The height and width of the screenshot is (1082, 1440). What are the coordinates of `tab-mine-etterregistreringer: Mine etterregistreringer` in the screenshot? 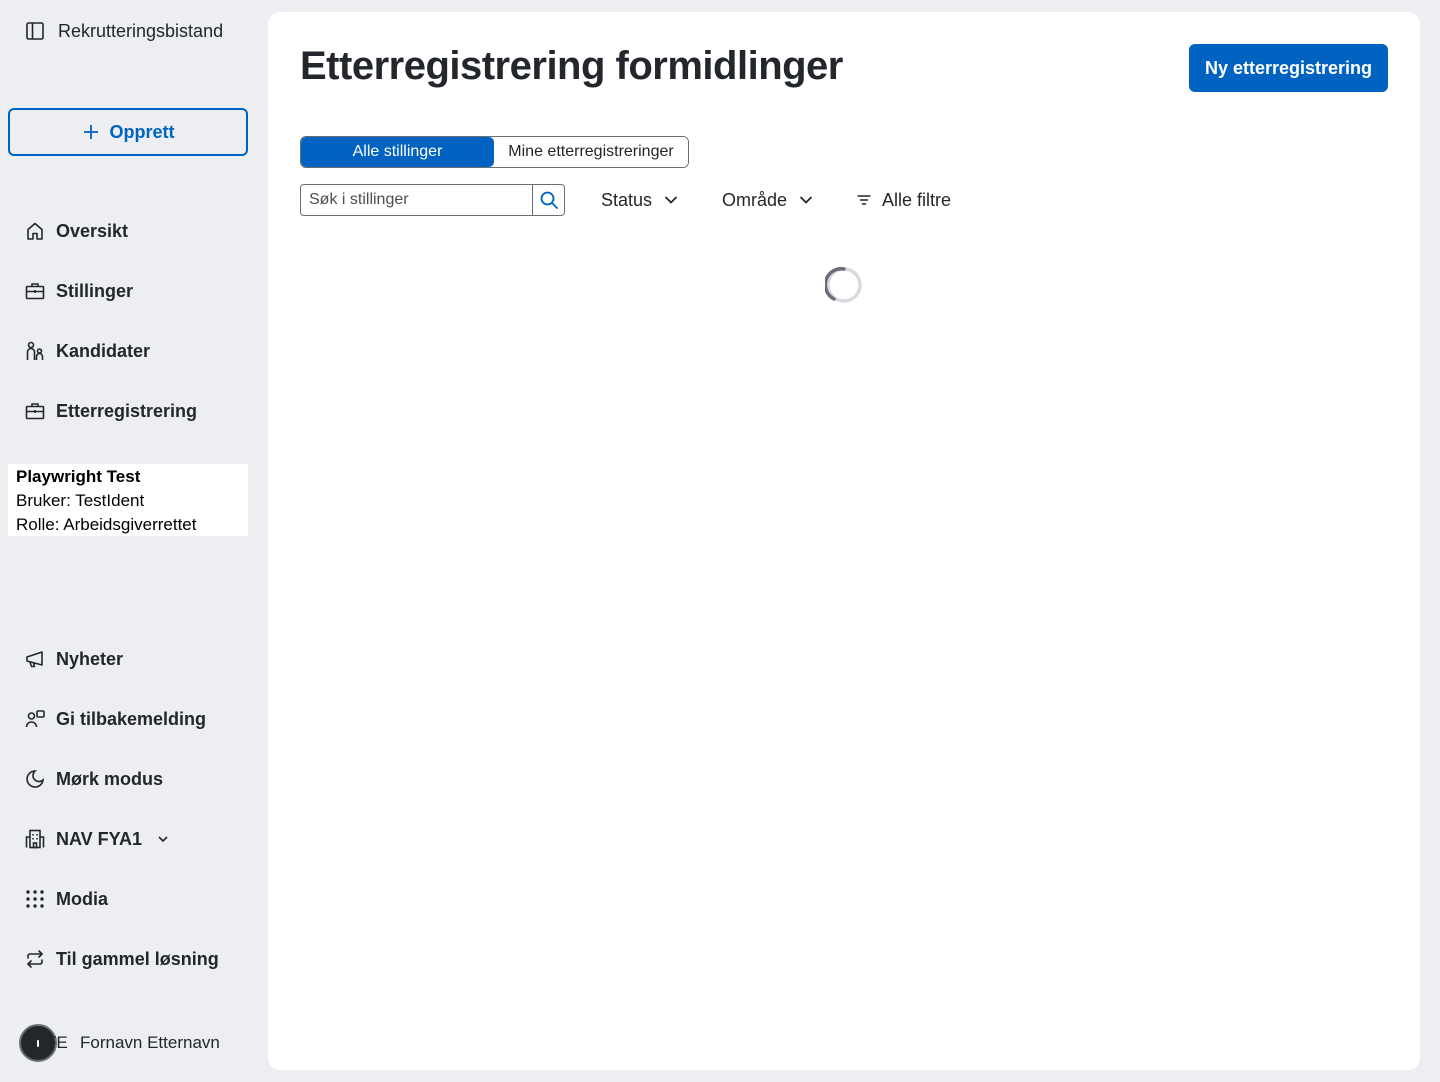 It's located at (591, 152).